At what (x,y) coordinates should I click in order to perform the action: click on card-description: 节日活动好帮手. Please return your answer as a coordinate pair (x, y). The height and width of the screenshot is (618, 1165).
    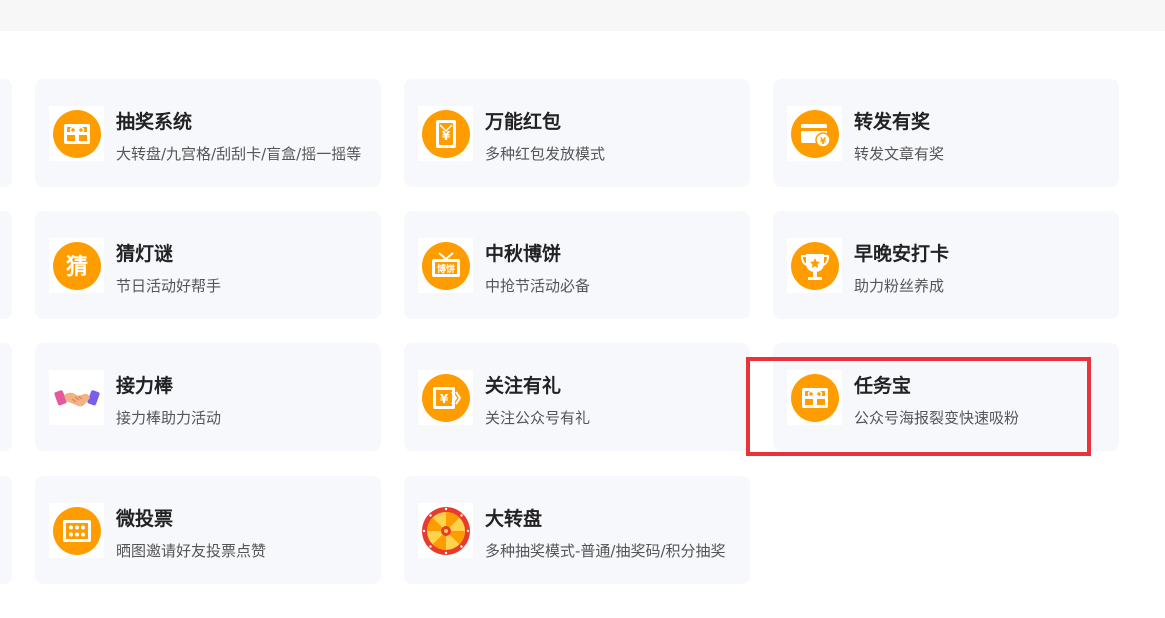
    Looking at the image, I should click on (169, 286).